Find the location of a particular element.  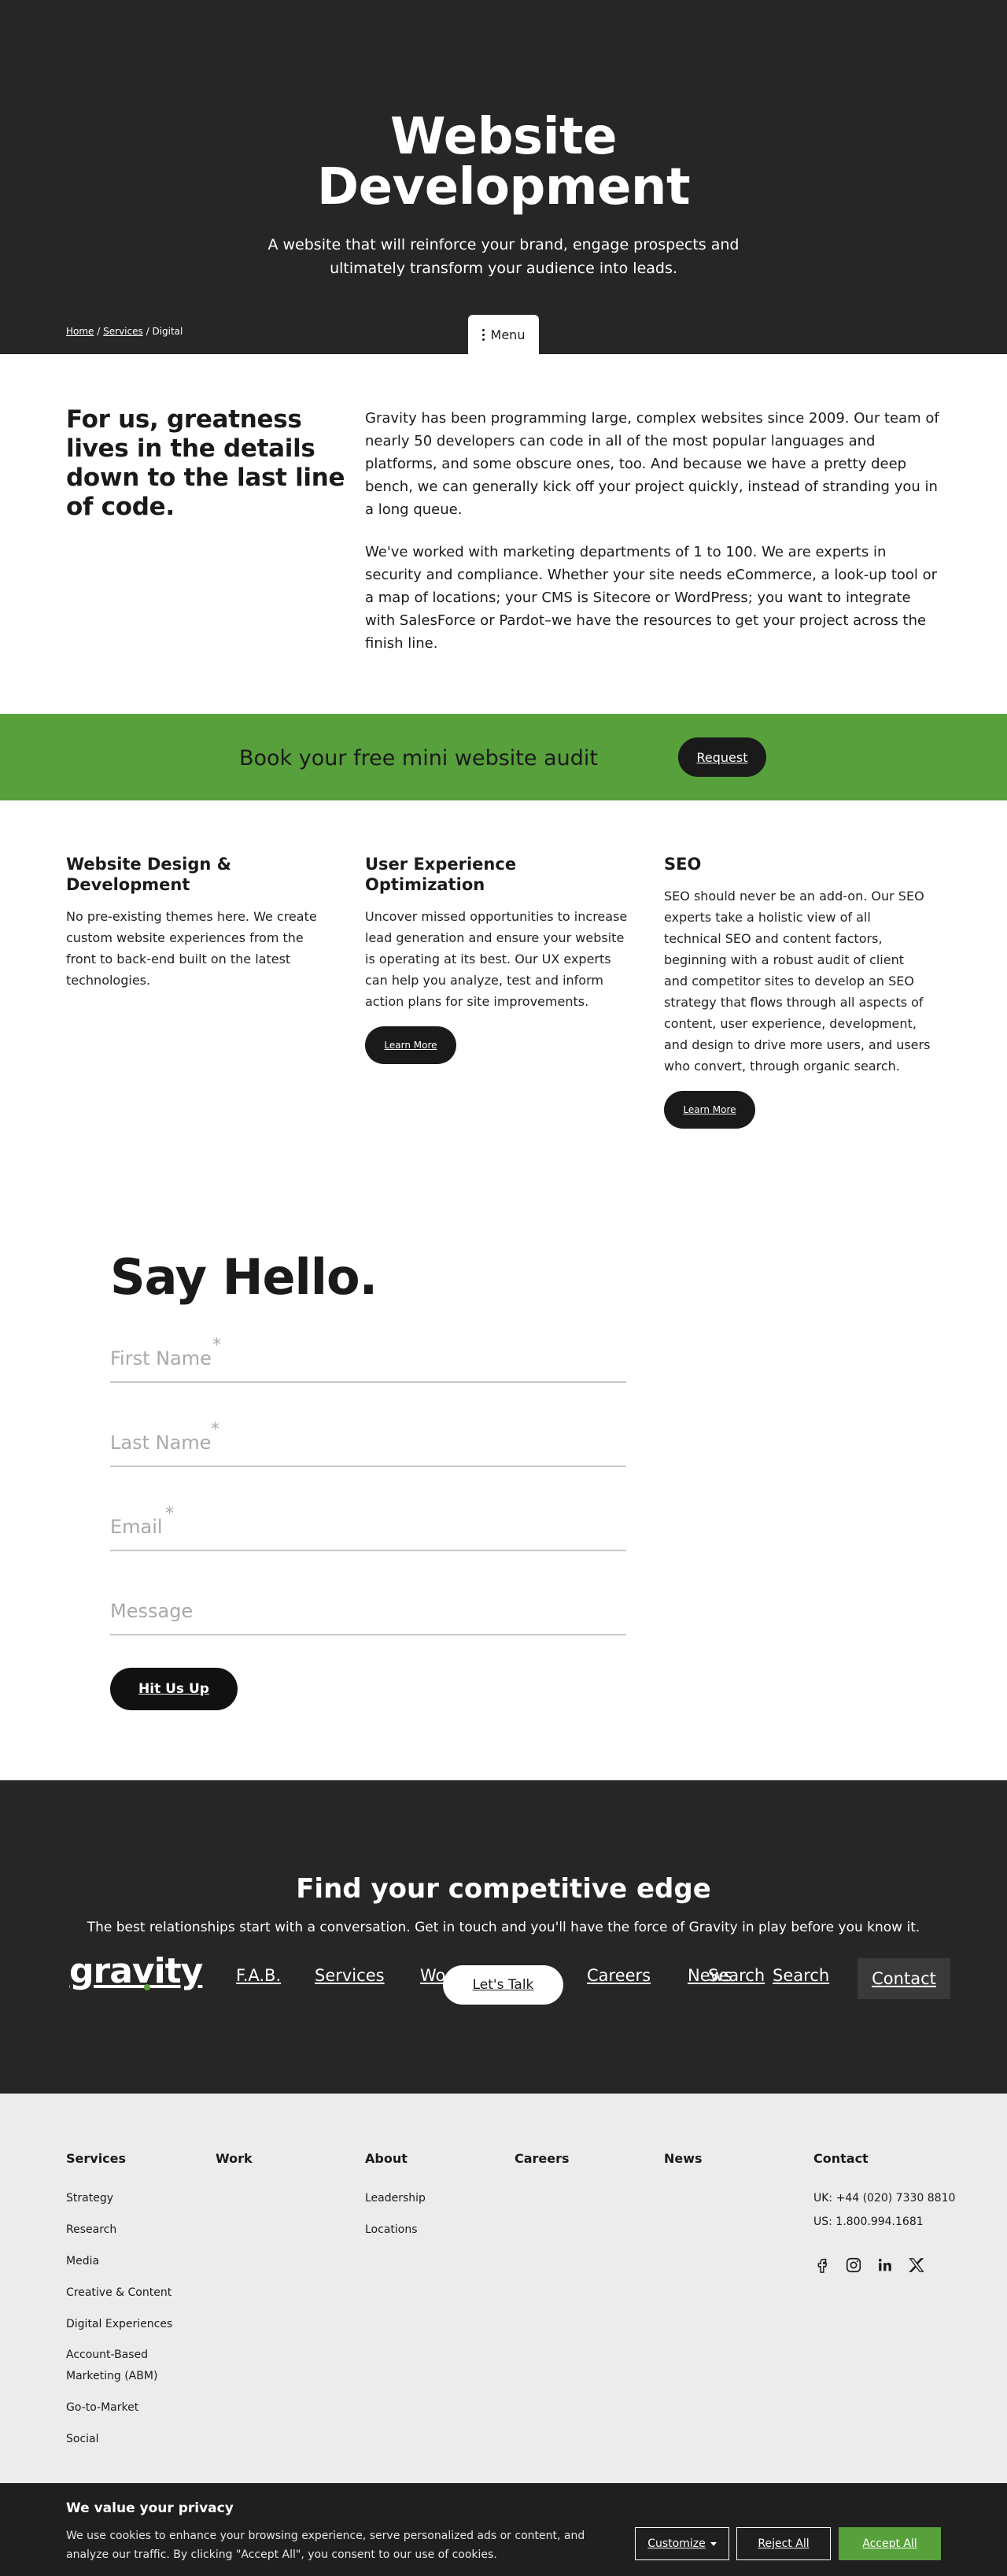

facebook-icon is located at coordinates (822, 2265).